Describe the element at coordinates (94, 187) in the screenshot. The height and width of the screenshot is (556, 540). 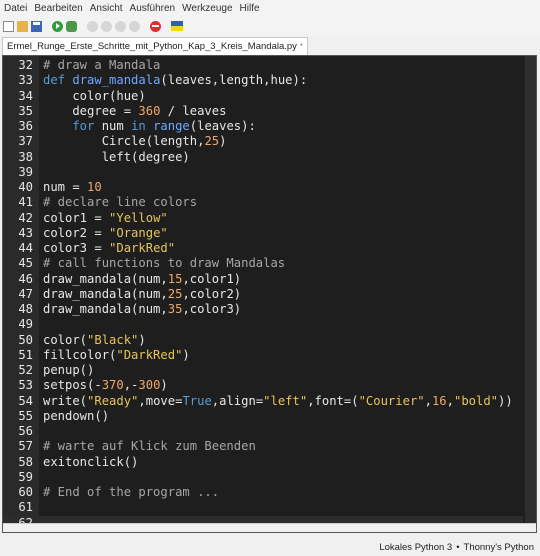
I see `code-token: 10` at that location.